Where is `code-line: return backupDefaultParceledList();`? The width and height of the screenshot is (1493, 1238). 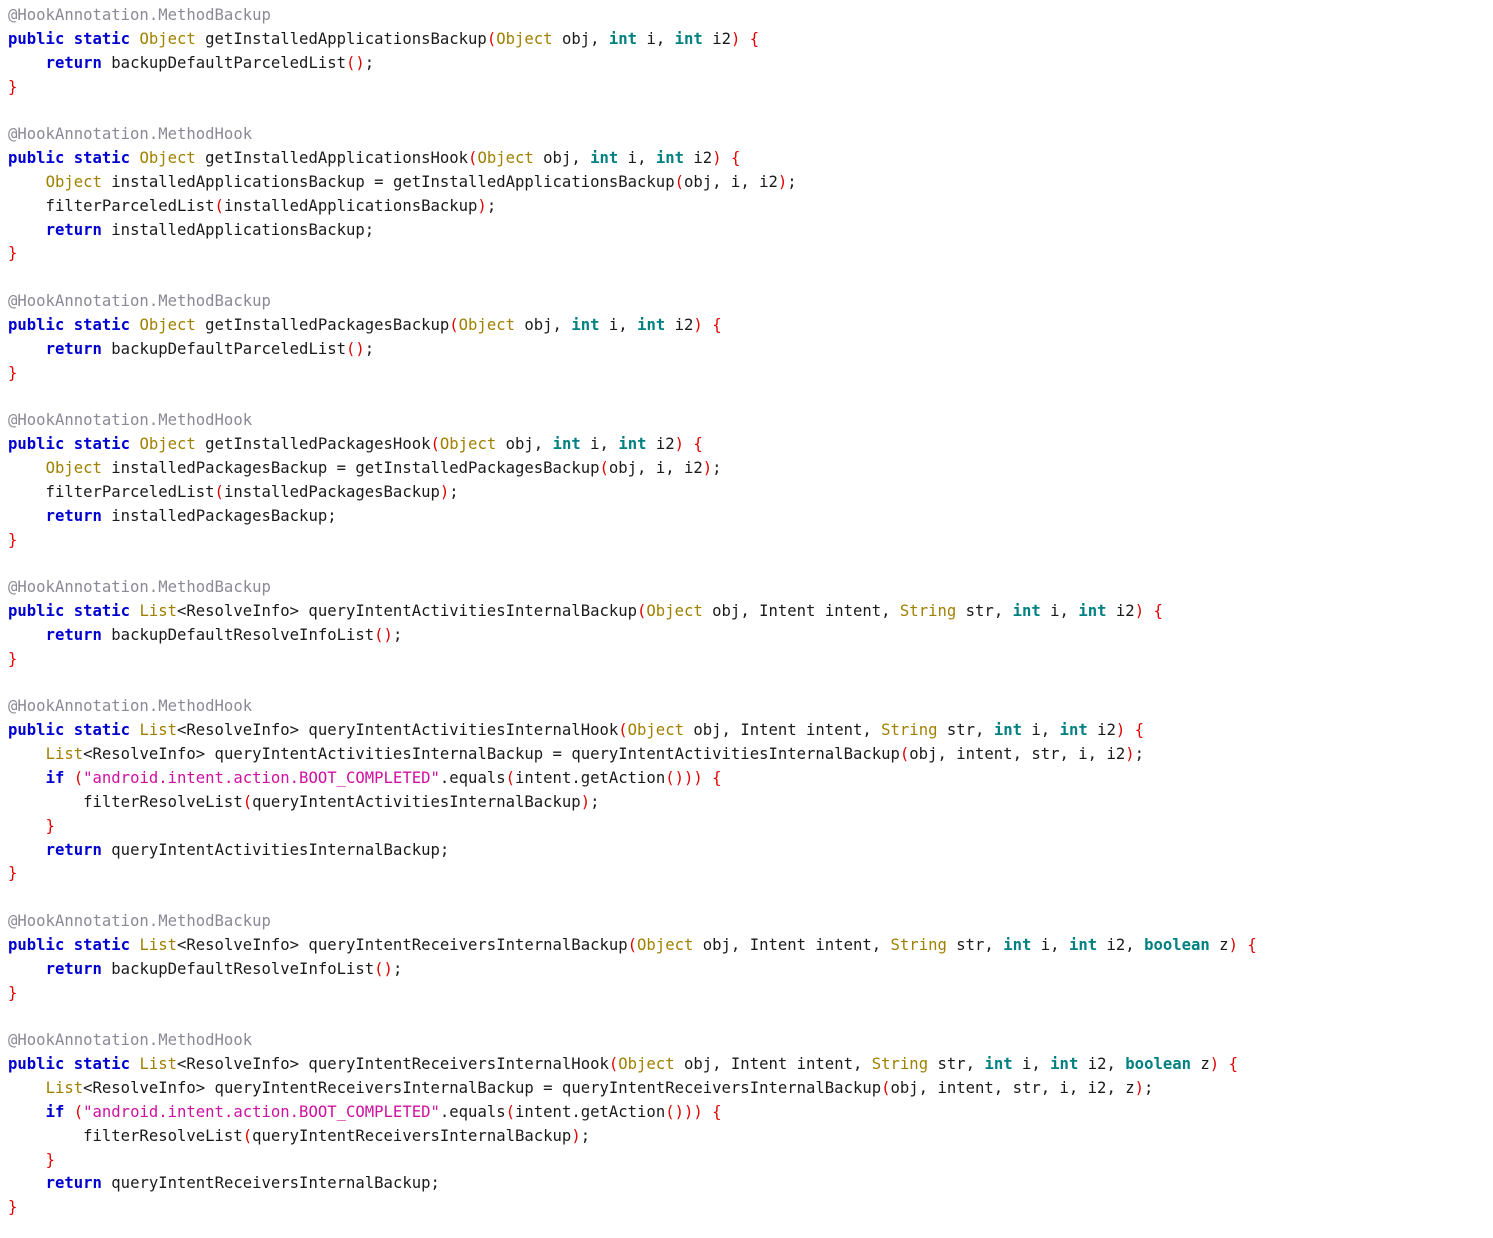
code-line: return backupDefaultParceledList(); is located at coordinates (750, 64).